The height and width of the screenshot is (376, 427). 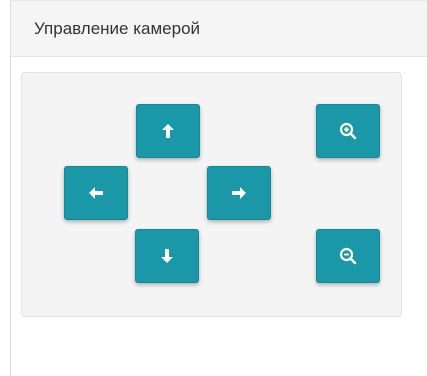 I want to click on arrow-left-icon, so click(x=96, y=193).